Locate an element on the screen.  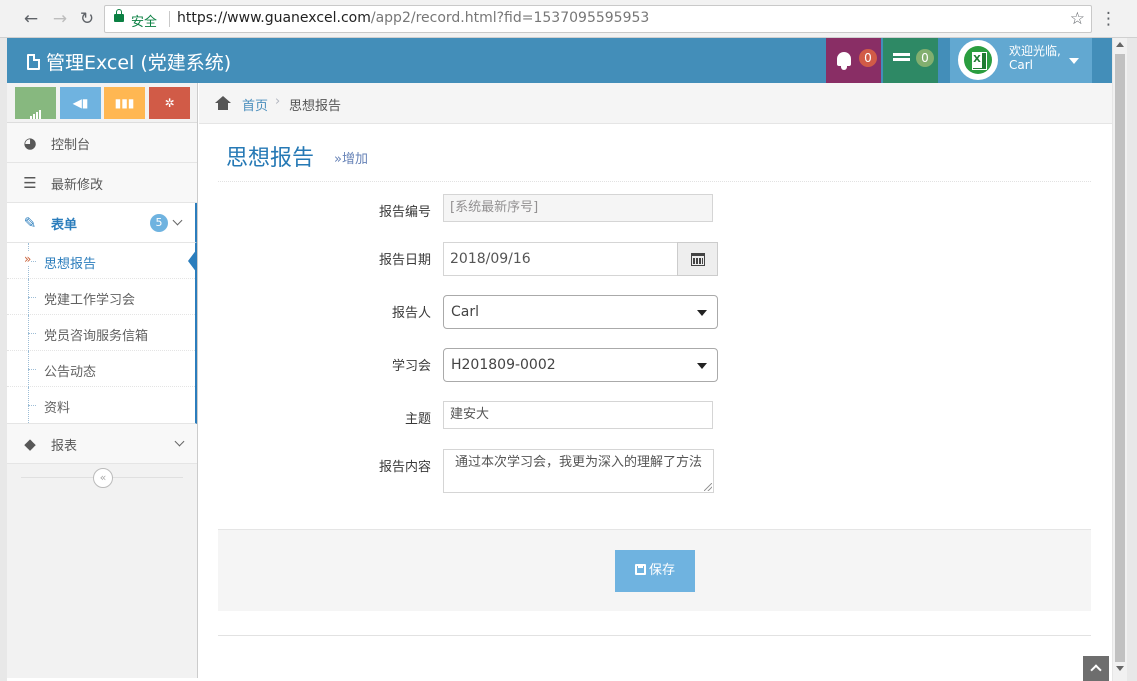
submenu-item-label: 党建工作学习会 is located at coordinates (90, 300).